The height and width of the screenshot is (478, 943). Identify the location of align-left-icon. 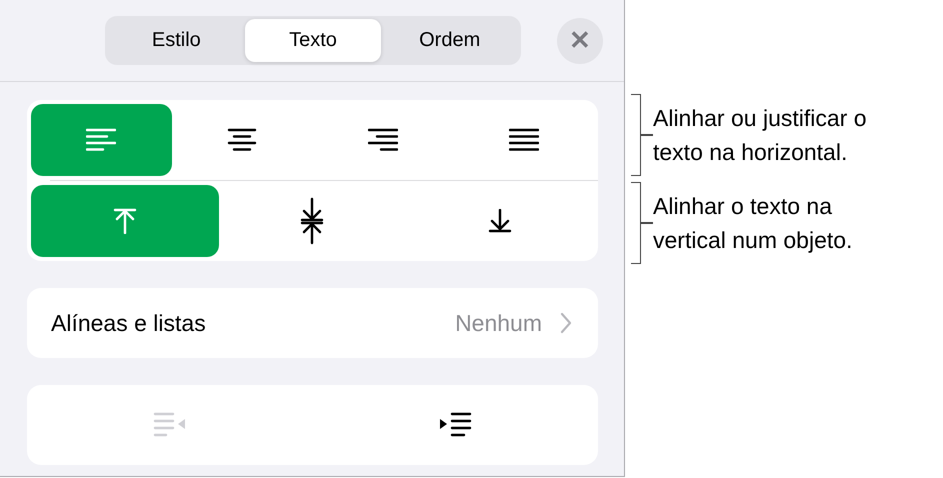
(101, 140).